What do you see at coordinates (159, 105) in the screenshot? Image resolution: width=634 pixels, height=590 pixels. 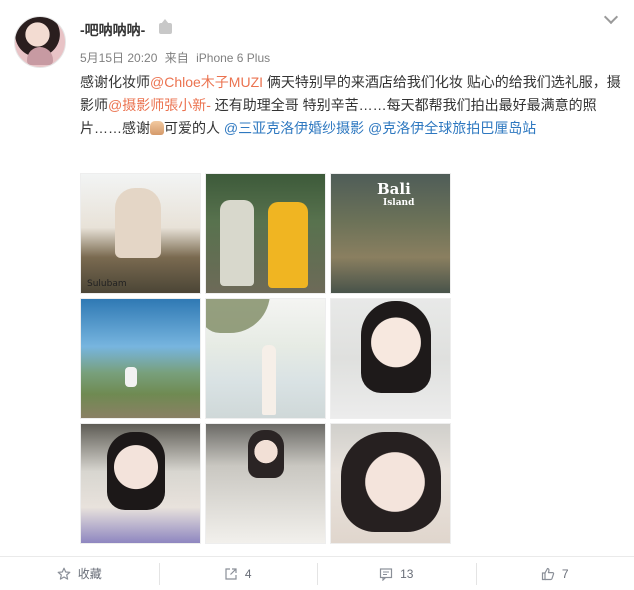 I see `mention-link: @摄影师張小新-` at bounding box center [159, 105].